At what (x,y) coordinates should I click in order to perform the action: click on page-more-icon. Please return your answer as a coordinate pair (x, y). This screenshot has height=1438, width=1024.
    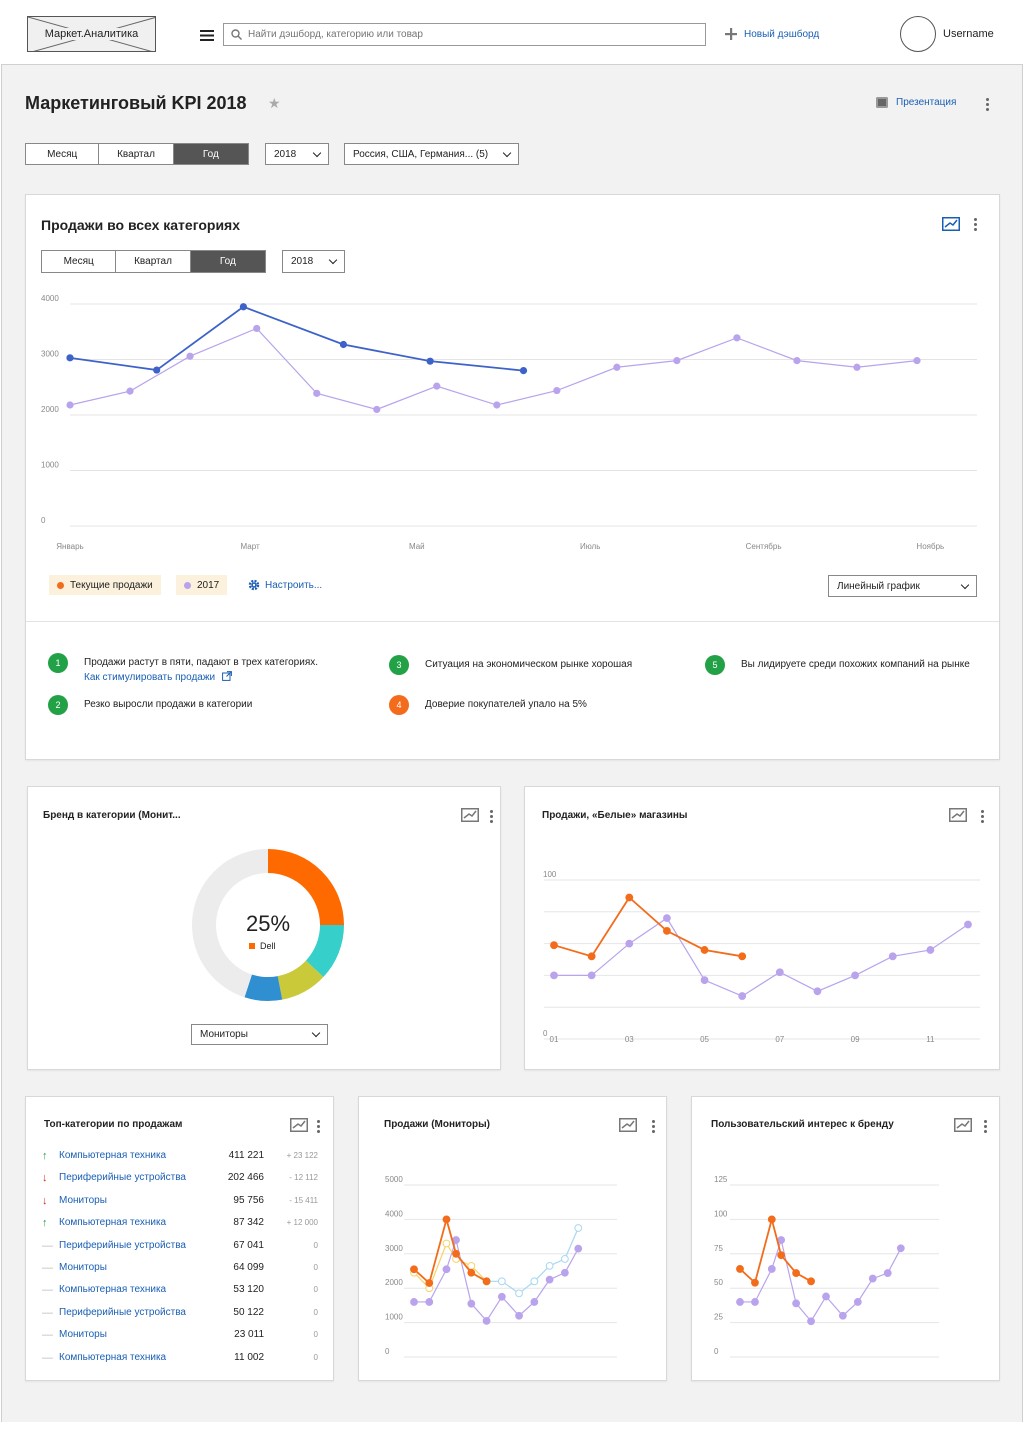
    Looking at the image, I should click on (987, 104).